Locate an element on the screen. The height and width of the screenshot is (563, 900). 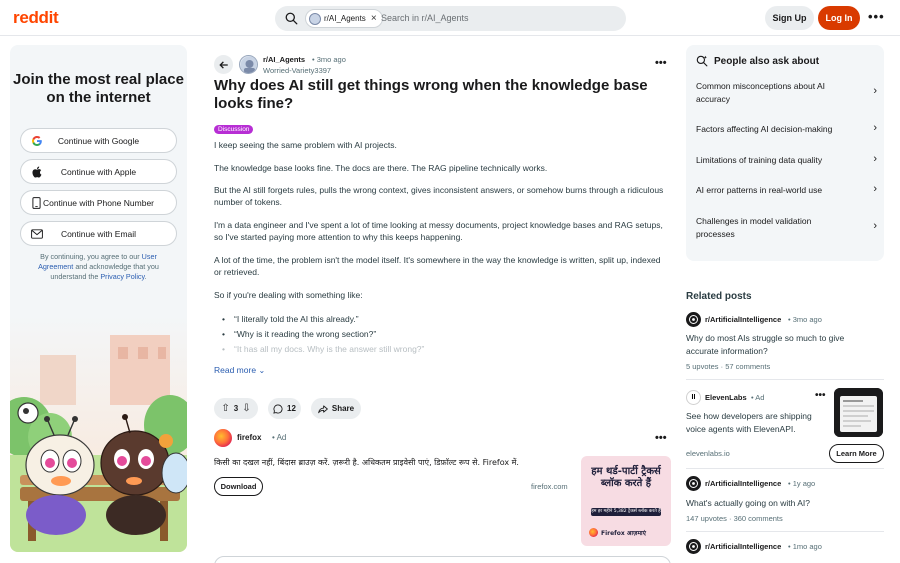
comment-count: 360 comments is located at coordinates (758, 518).